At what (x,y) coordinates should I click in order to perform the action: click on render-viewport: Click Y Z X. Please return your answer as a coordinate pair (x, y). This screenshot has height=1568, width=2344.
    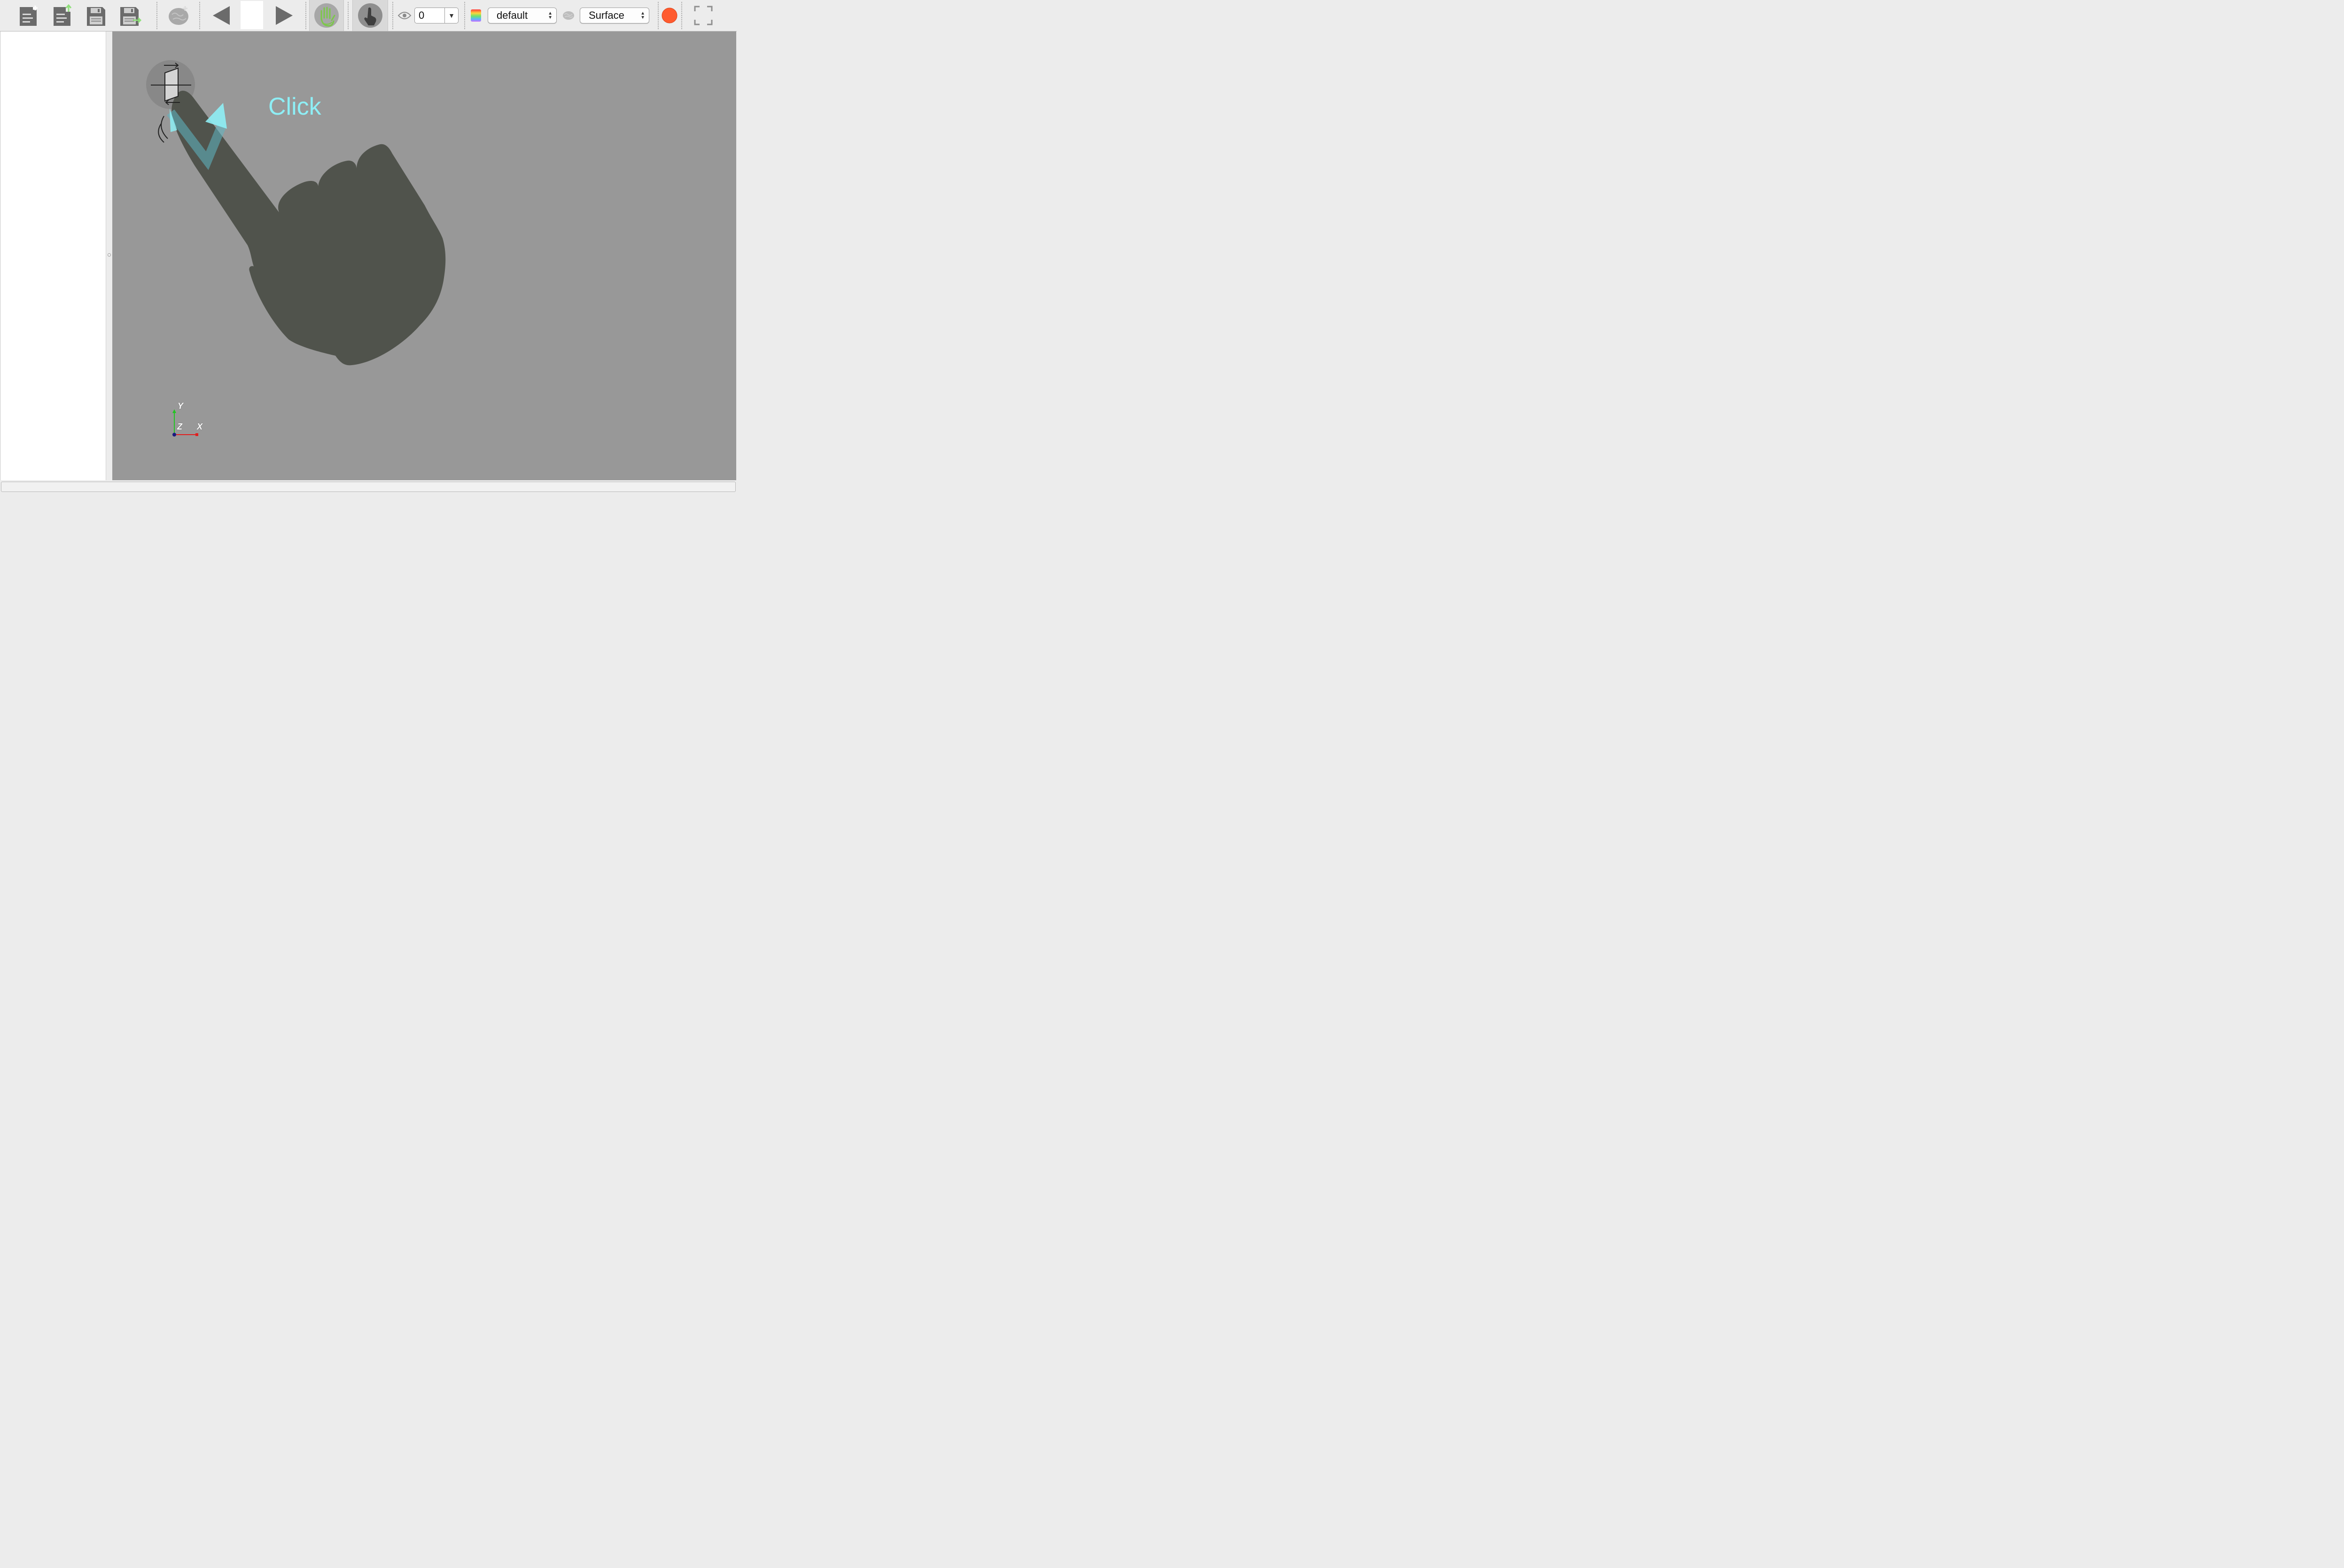
    Looking at the image, I should click on (424, 256).